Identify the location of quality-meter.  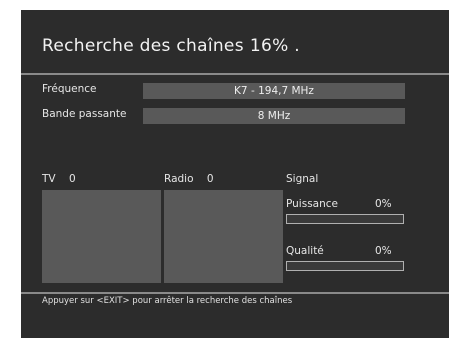
(345, 266).